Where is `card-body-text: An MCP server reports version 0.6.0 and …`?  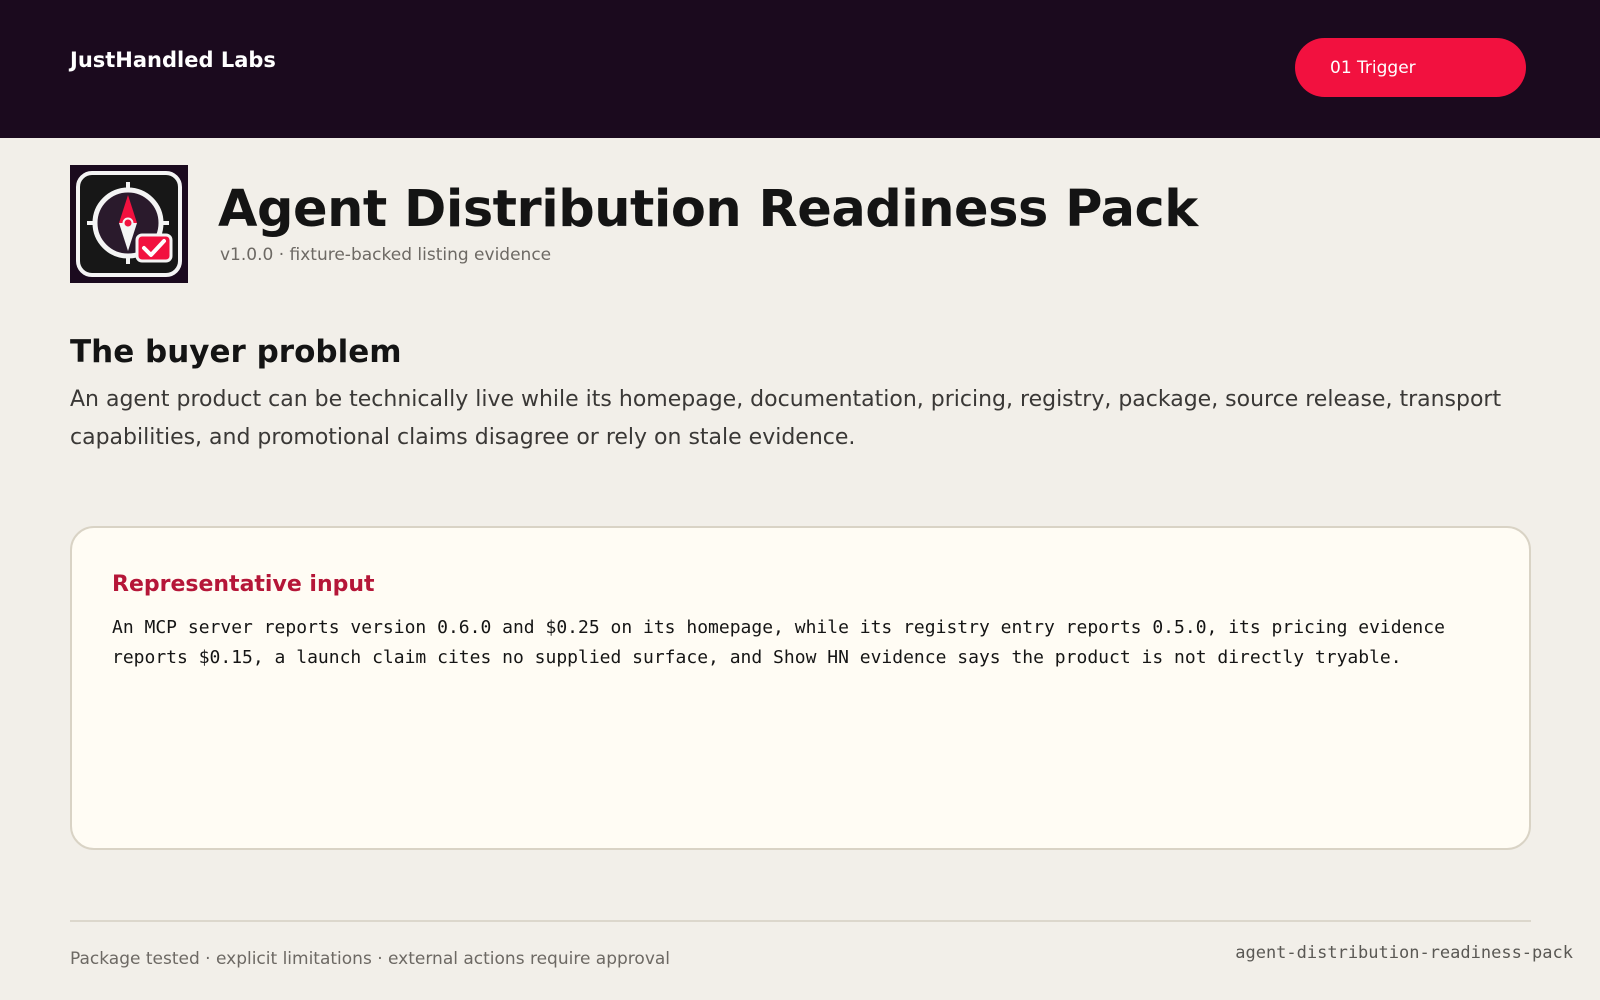 card-body-text: An MCP server reports version 0.6.0 and … is located at coordinates (778, 642).